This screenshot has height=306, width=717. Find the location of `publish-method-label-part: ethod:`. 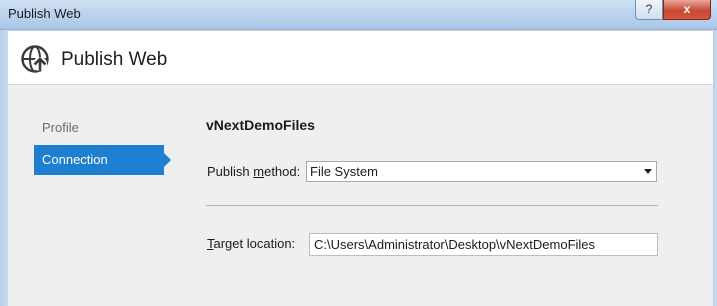

publish-method-label-part: ethod: is located at coordinates (282, 171).